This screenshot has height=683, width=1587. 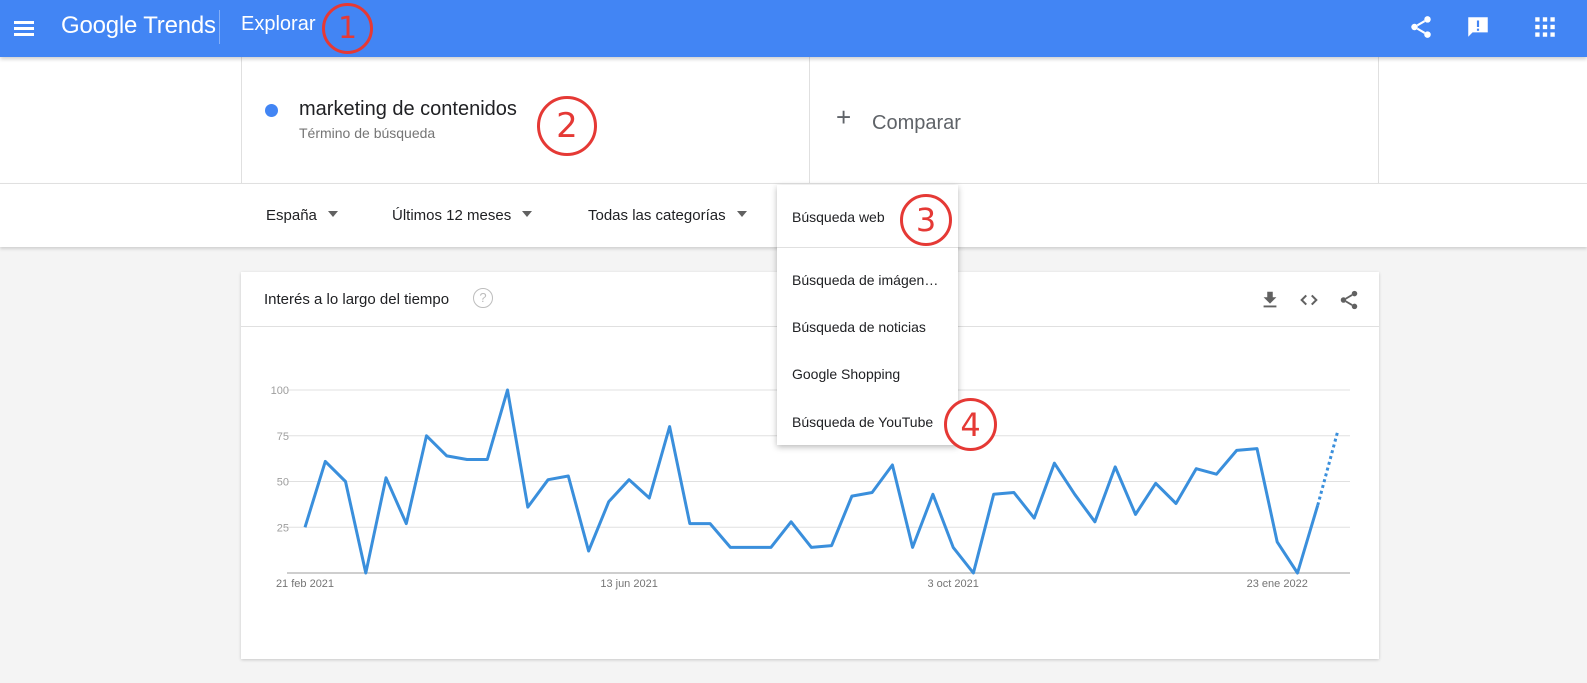 I want to click on y-tick-label: 100, so click(x=280, y=391).